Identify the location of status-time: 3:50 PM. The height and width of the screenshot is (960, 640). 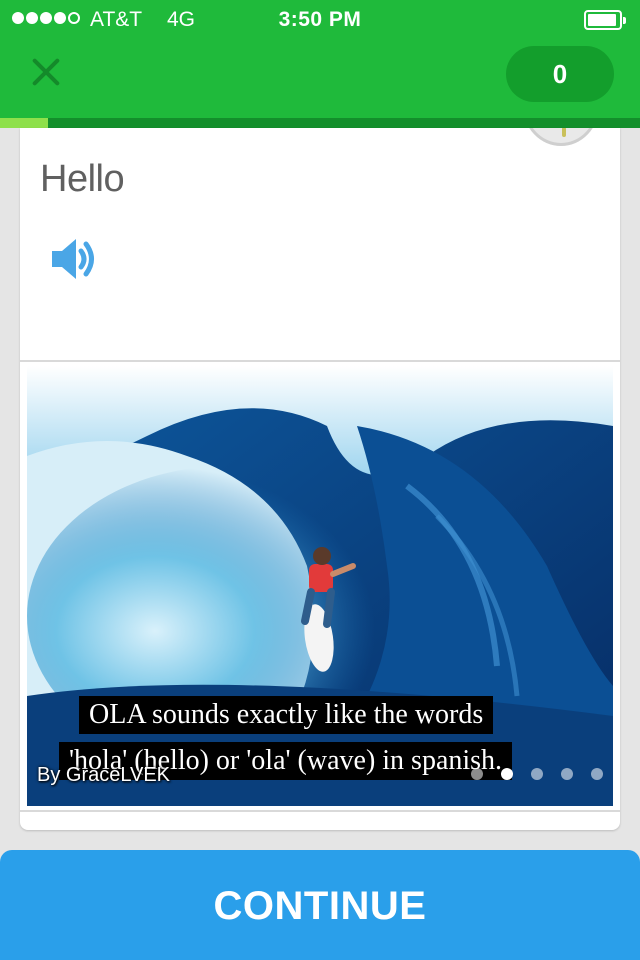
(320, 19).